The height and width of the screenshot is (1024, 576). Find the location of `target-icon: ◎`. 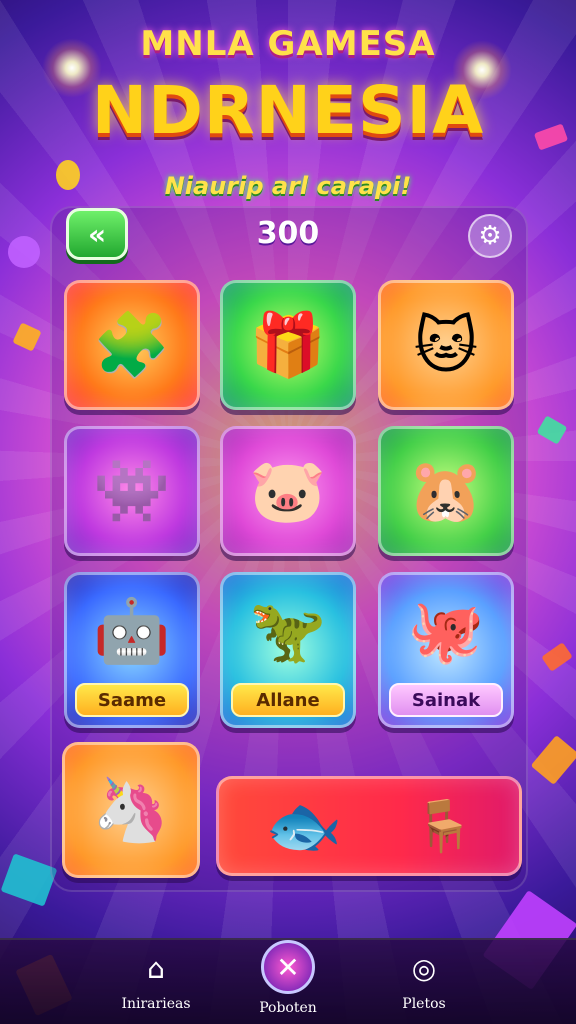

target-icon: ◎ is located at coordinates (424, 968).